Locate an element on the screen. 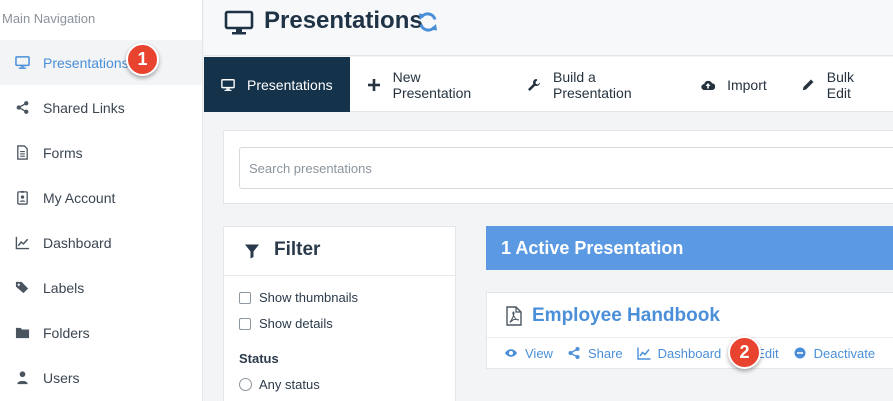  filter-title: Filter is located at coordinates (297, 249).